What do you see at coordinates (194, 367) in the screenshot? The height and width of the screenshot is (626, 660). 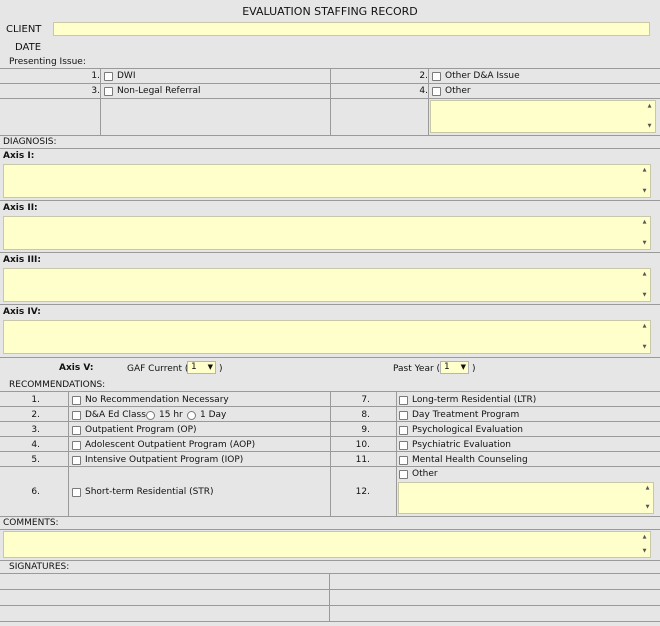 I see `gaf-current-value: 1` at bounding box center [194, 367].